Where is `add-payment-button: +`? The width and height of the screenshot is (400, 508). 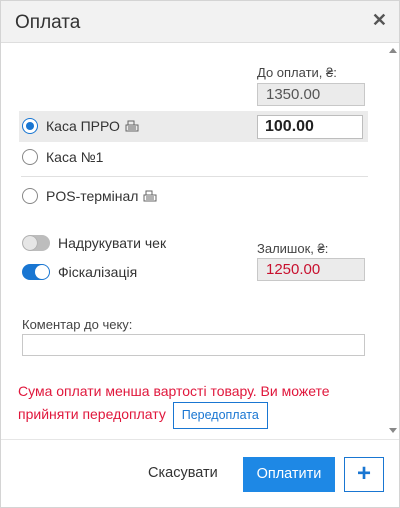 add-payment-button: + is located at coordinates (364, 474).